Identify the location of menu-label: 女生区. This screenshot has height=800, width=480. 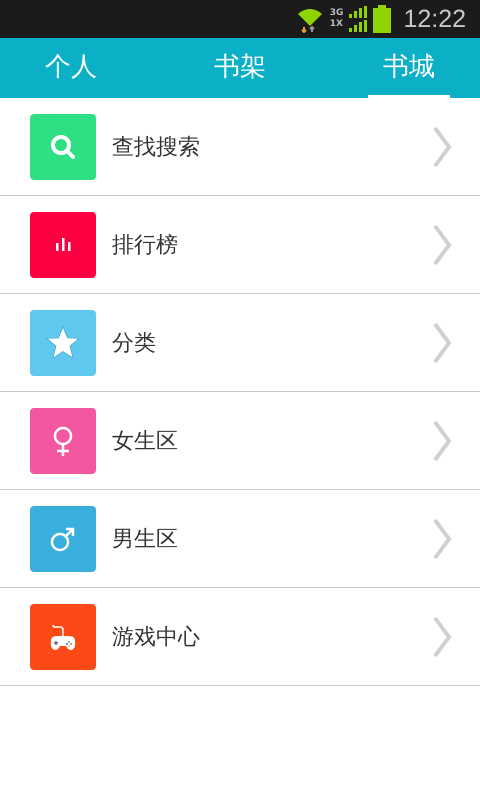
(145, 442).